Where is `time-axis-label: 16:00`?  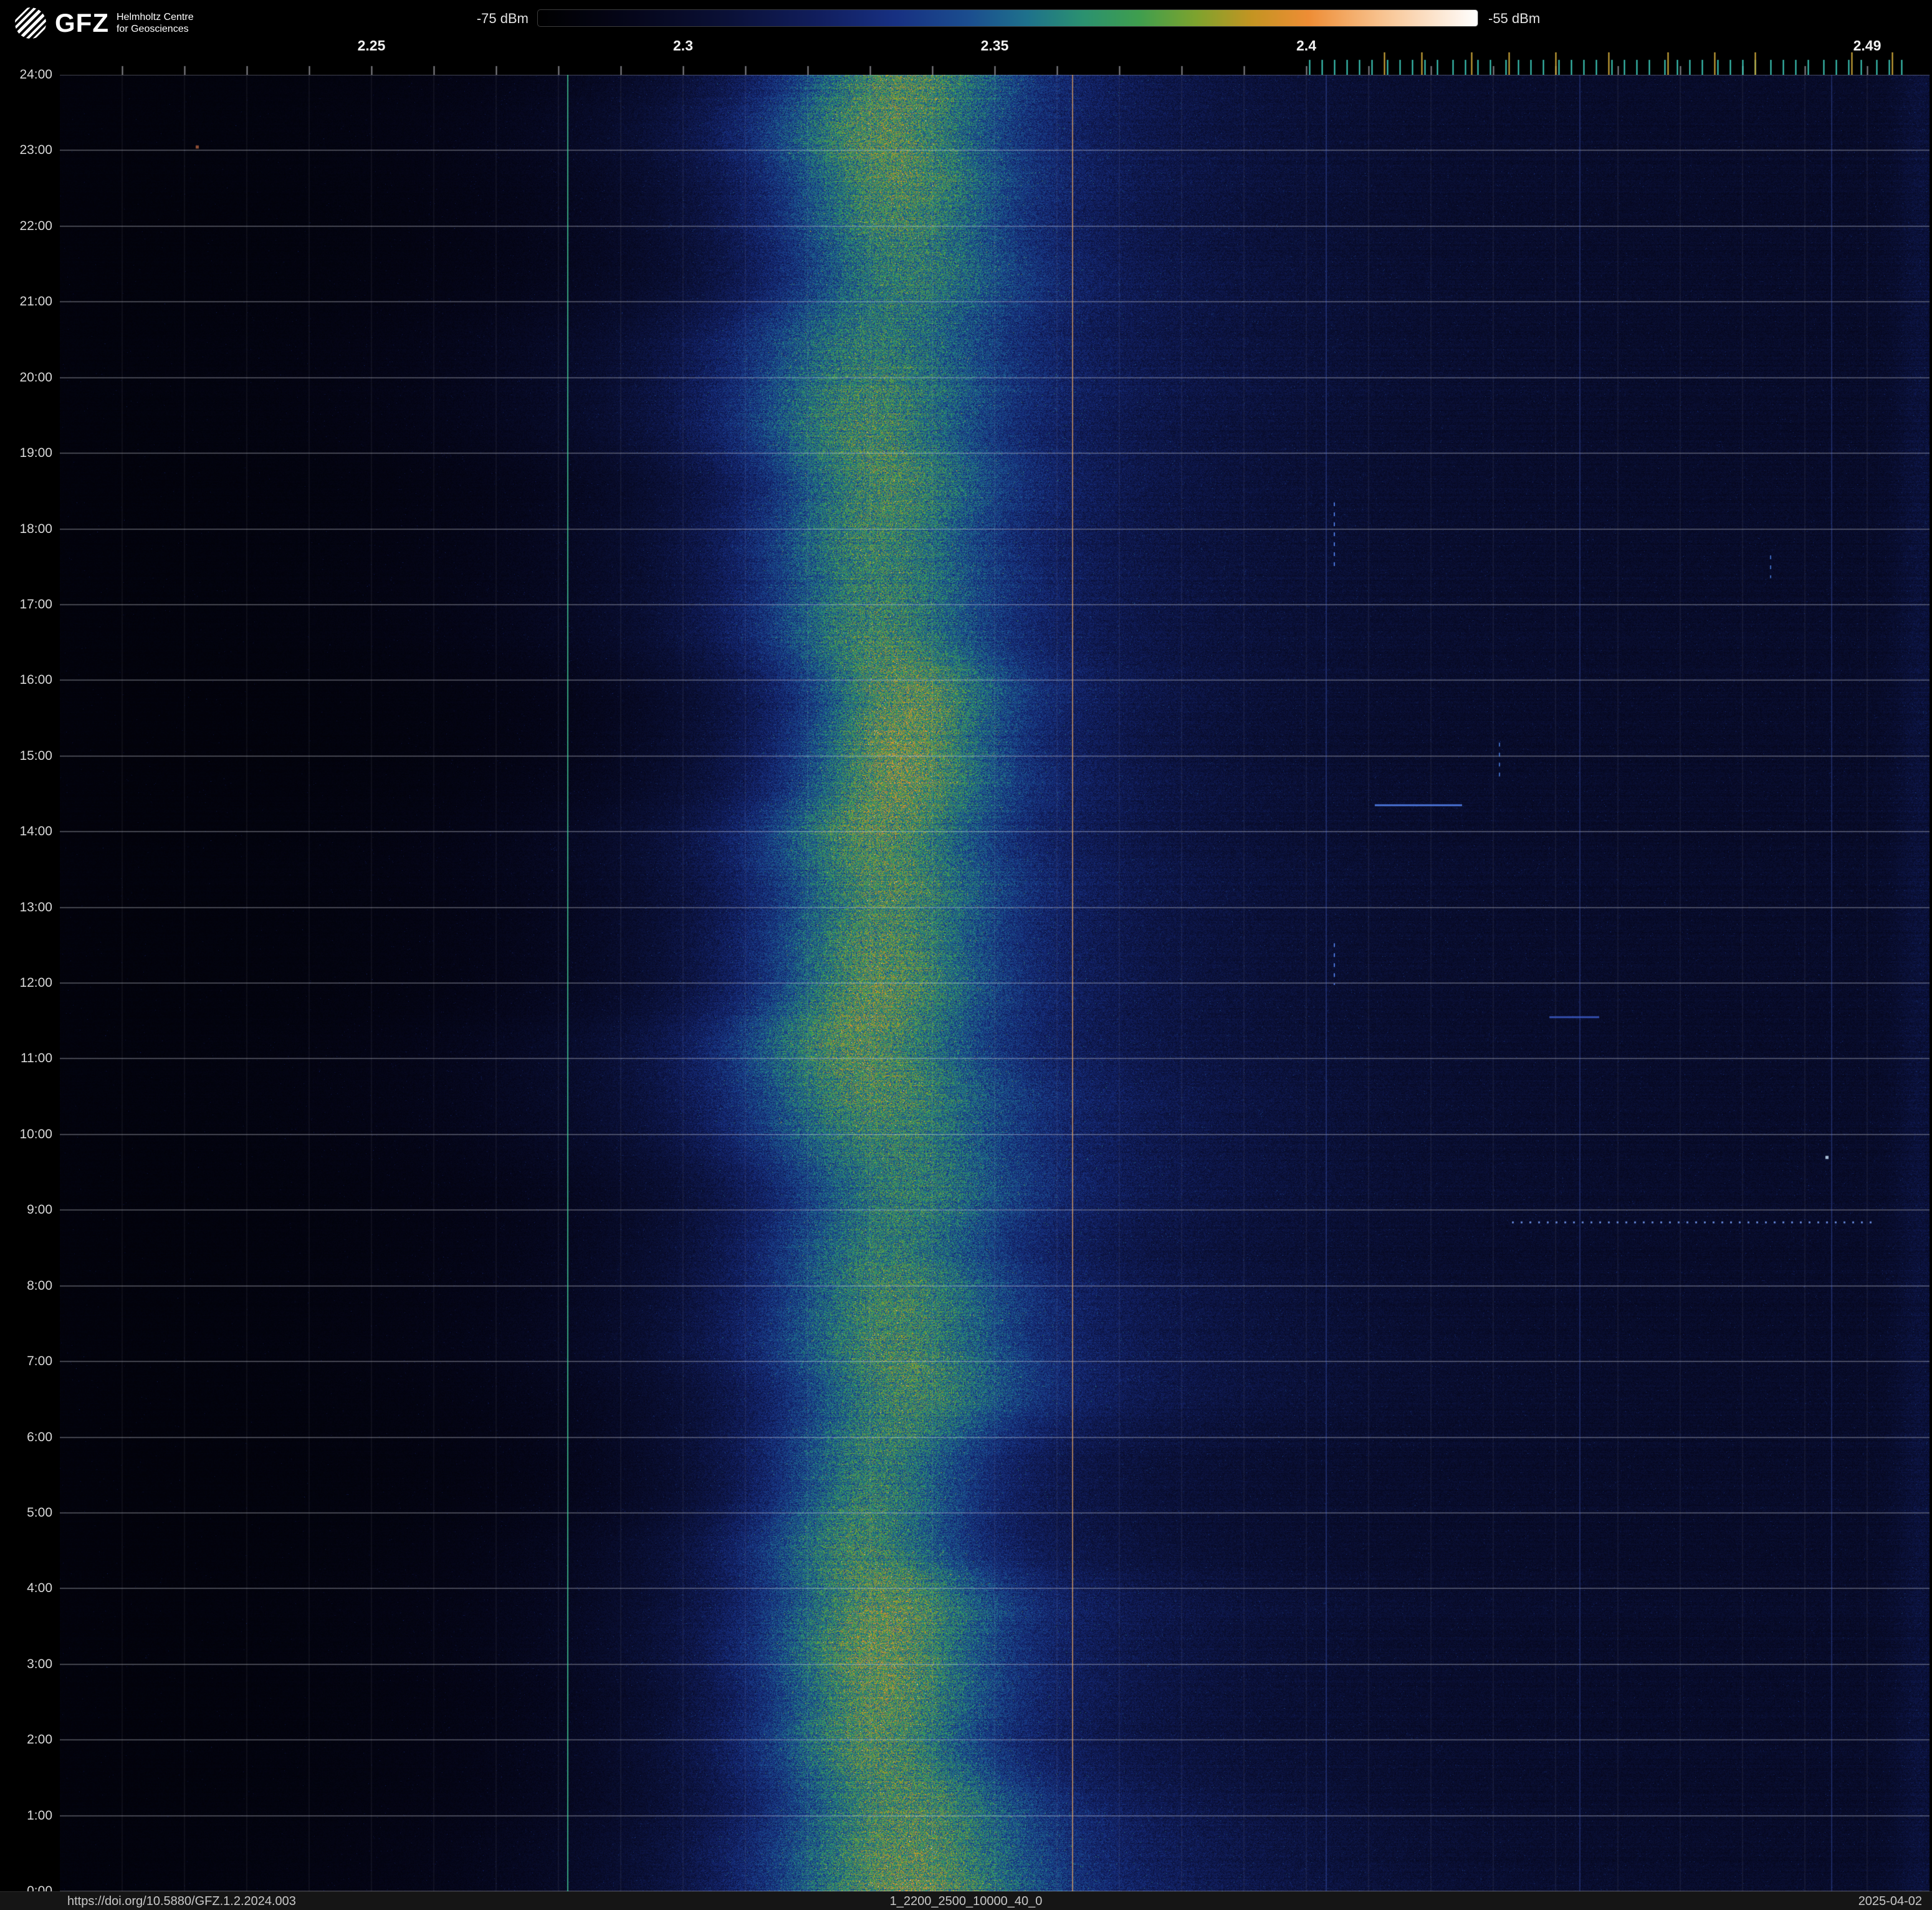 time-axis-label: 16:00 is located at coordinates (35, 680).